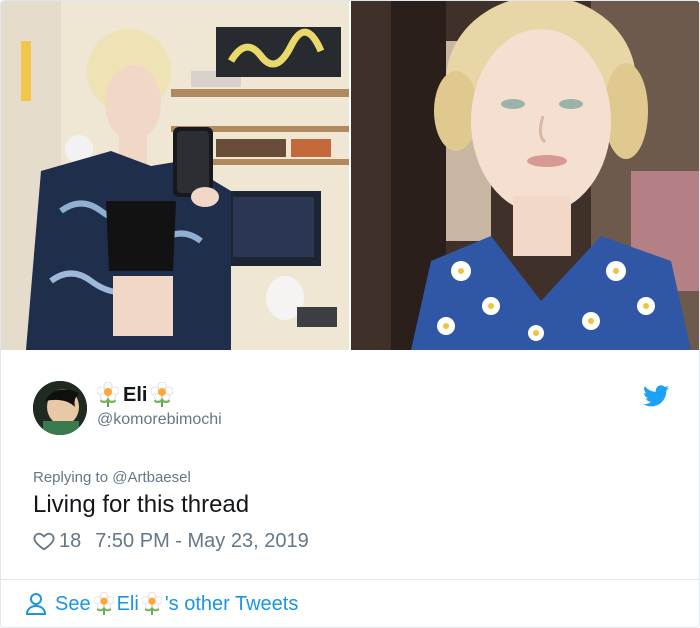 The image size is (700, 628). I want to click on author-display-name: Eli, so click(159, 395).